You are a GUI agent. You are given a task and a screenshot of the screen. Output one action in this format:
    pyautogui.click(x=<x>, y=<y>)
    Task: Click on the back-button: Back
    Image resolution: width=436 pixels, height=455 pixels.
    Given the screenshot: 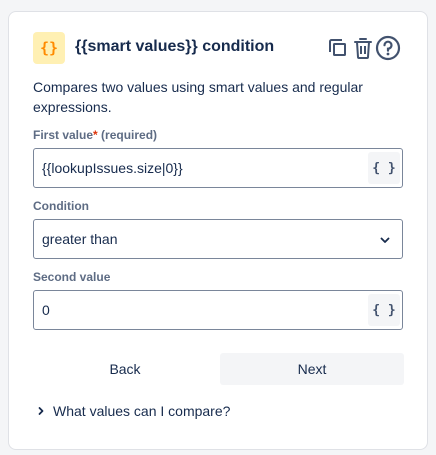 What is the action you would take?
    pyautogui.click(x=125, y=369)
    